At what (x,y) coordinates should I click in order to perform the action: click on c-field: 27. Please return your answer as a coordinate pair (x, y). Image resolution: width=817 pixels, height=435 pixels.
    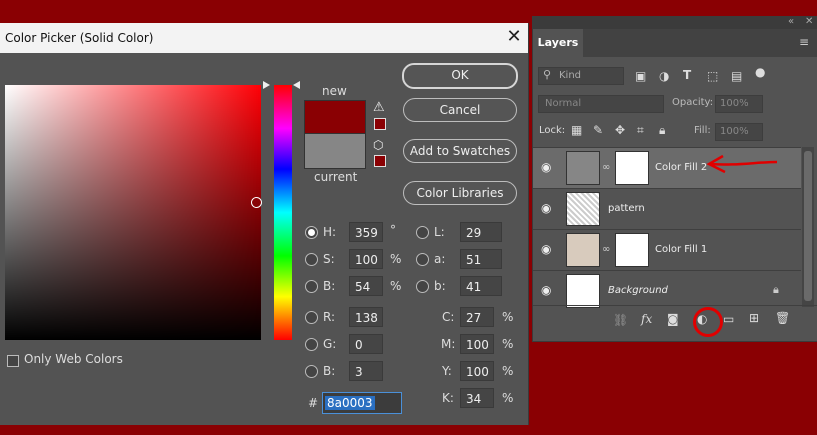
    Looking at the image, I should click on (477, 317).